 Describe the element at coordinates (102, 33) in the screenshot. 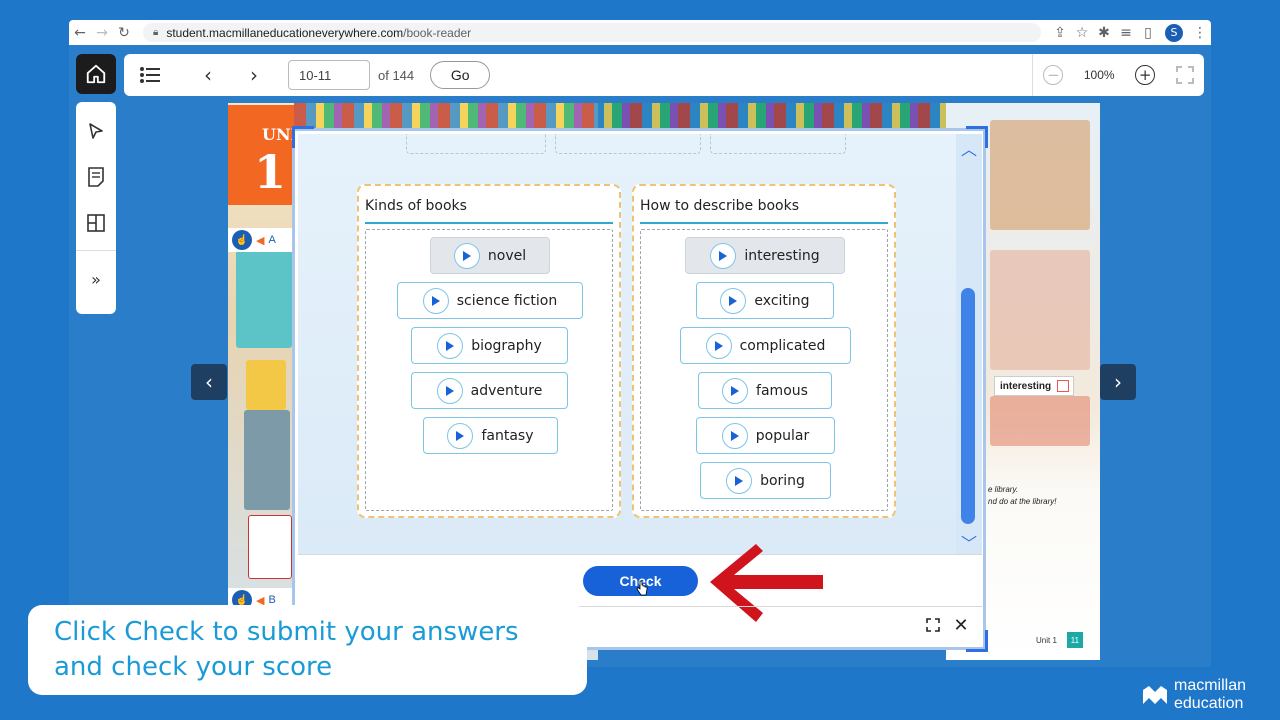

I see `forward-icon: →` at that location.